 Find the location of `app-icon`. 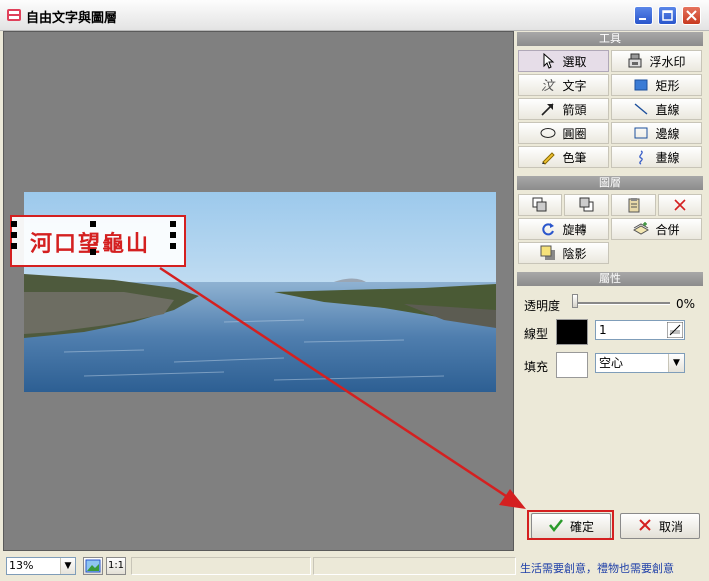

app-icon is located at coordinates (14, 15).